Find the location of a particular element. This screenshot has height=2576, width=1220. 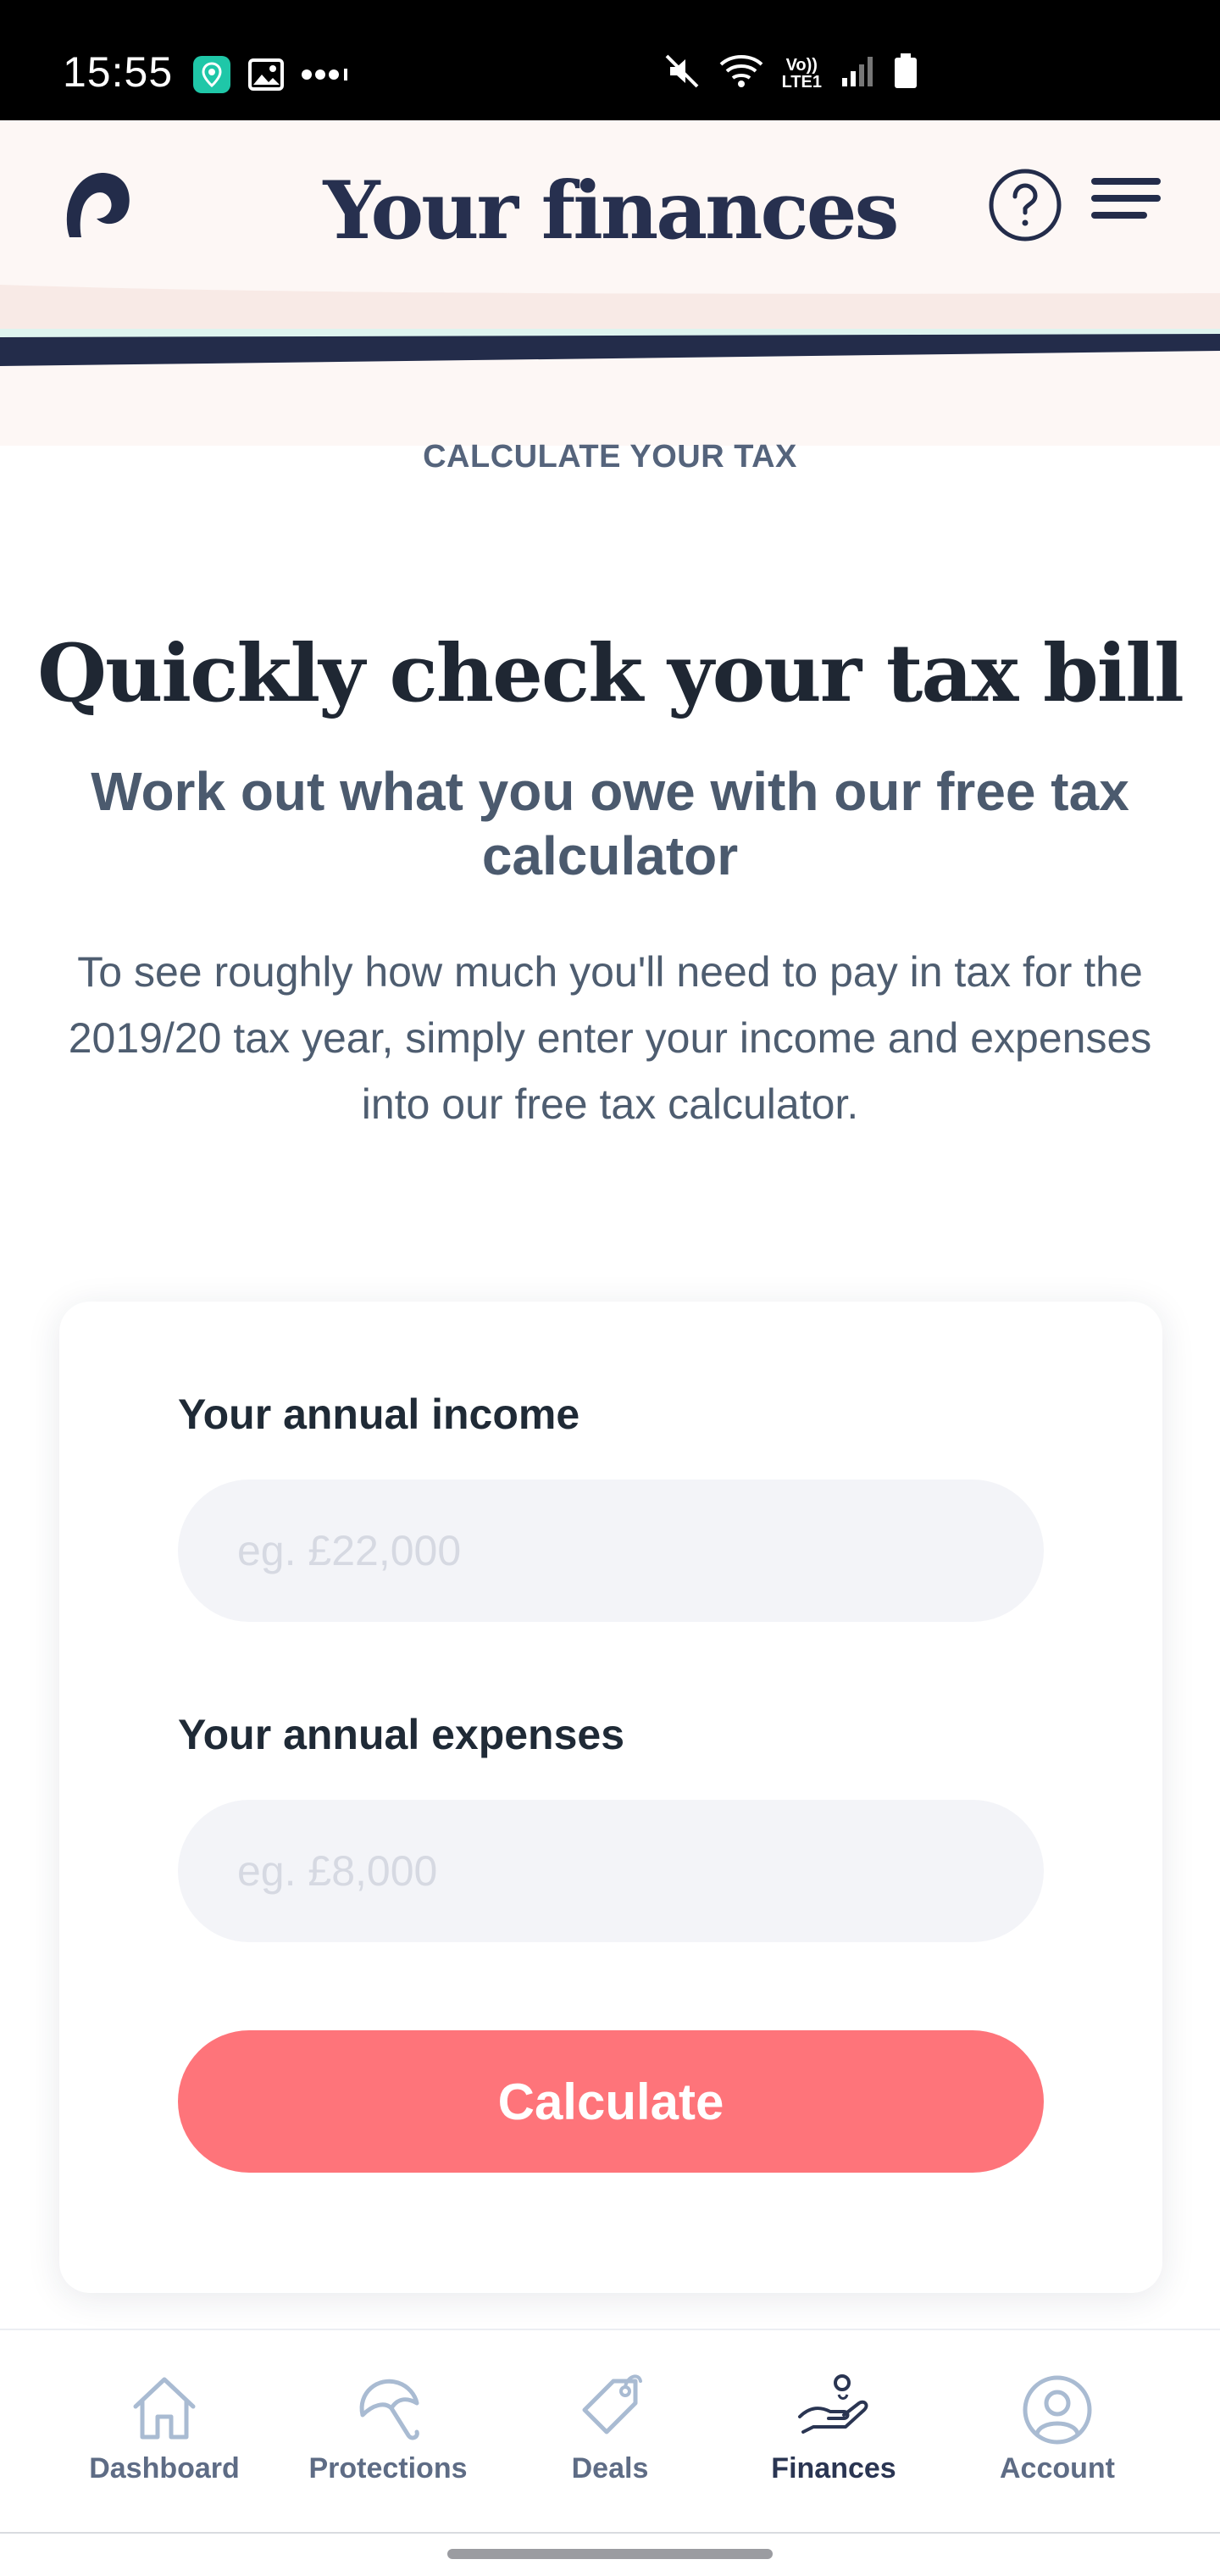

volte-icon: Vo)) LTE1 is located at coordinates (802, 74).